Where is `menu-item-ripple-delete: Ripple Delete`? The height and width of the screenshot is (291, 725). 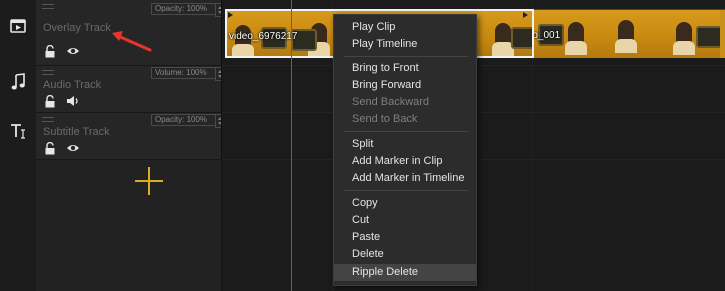
menu-item-ripple-delete: Ripple Delete is located at coordinates (405, 272).